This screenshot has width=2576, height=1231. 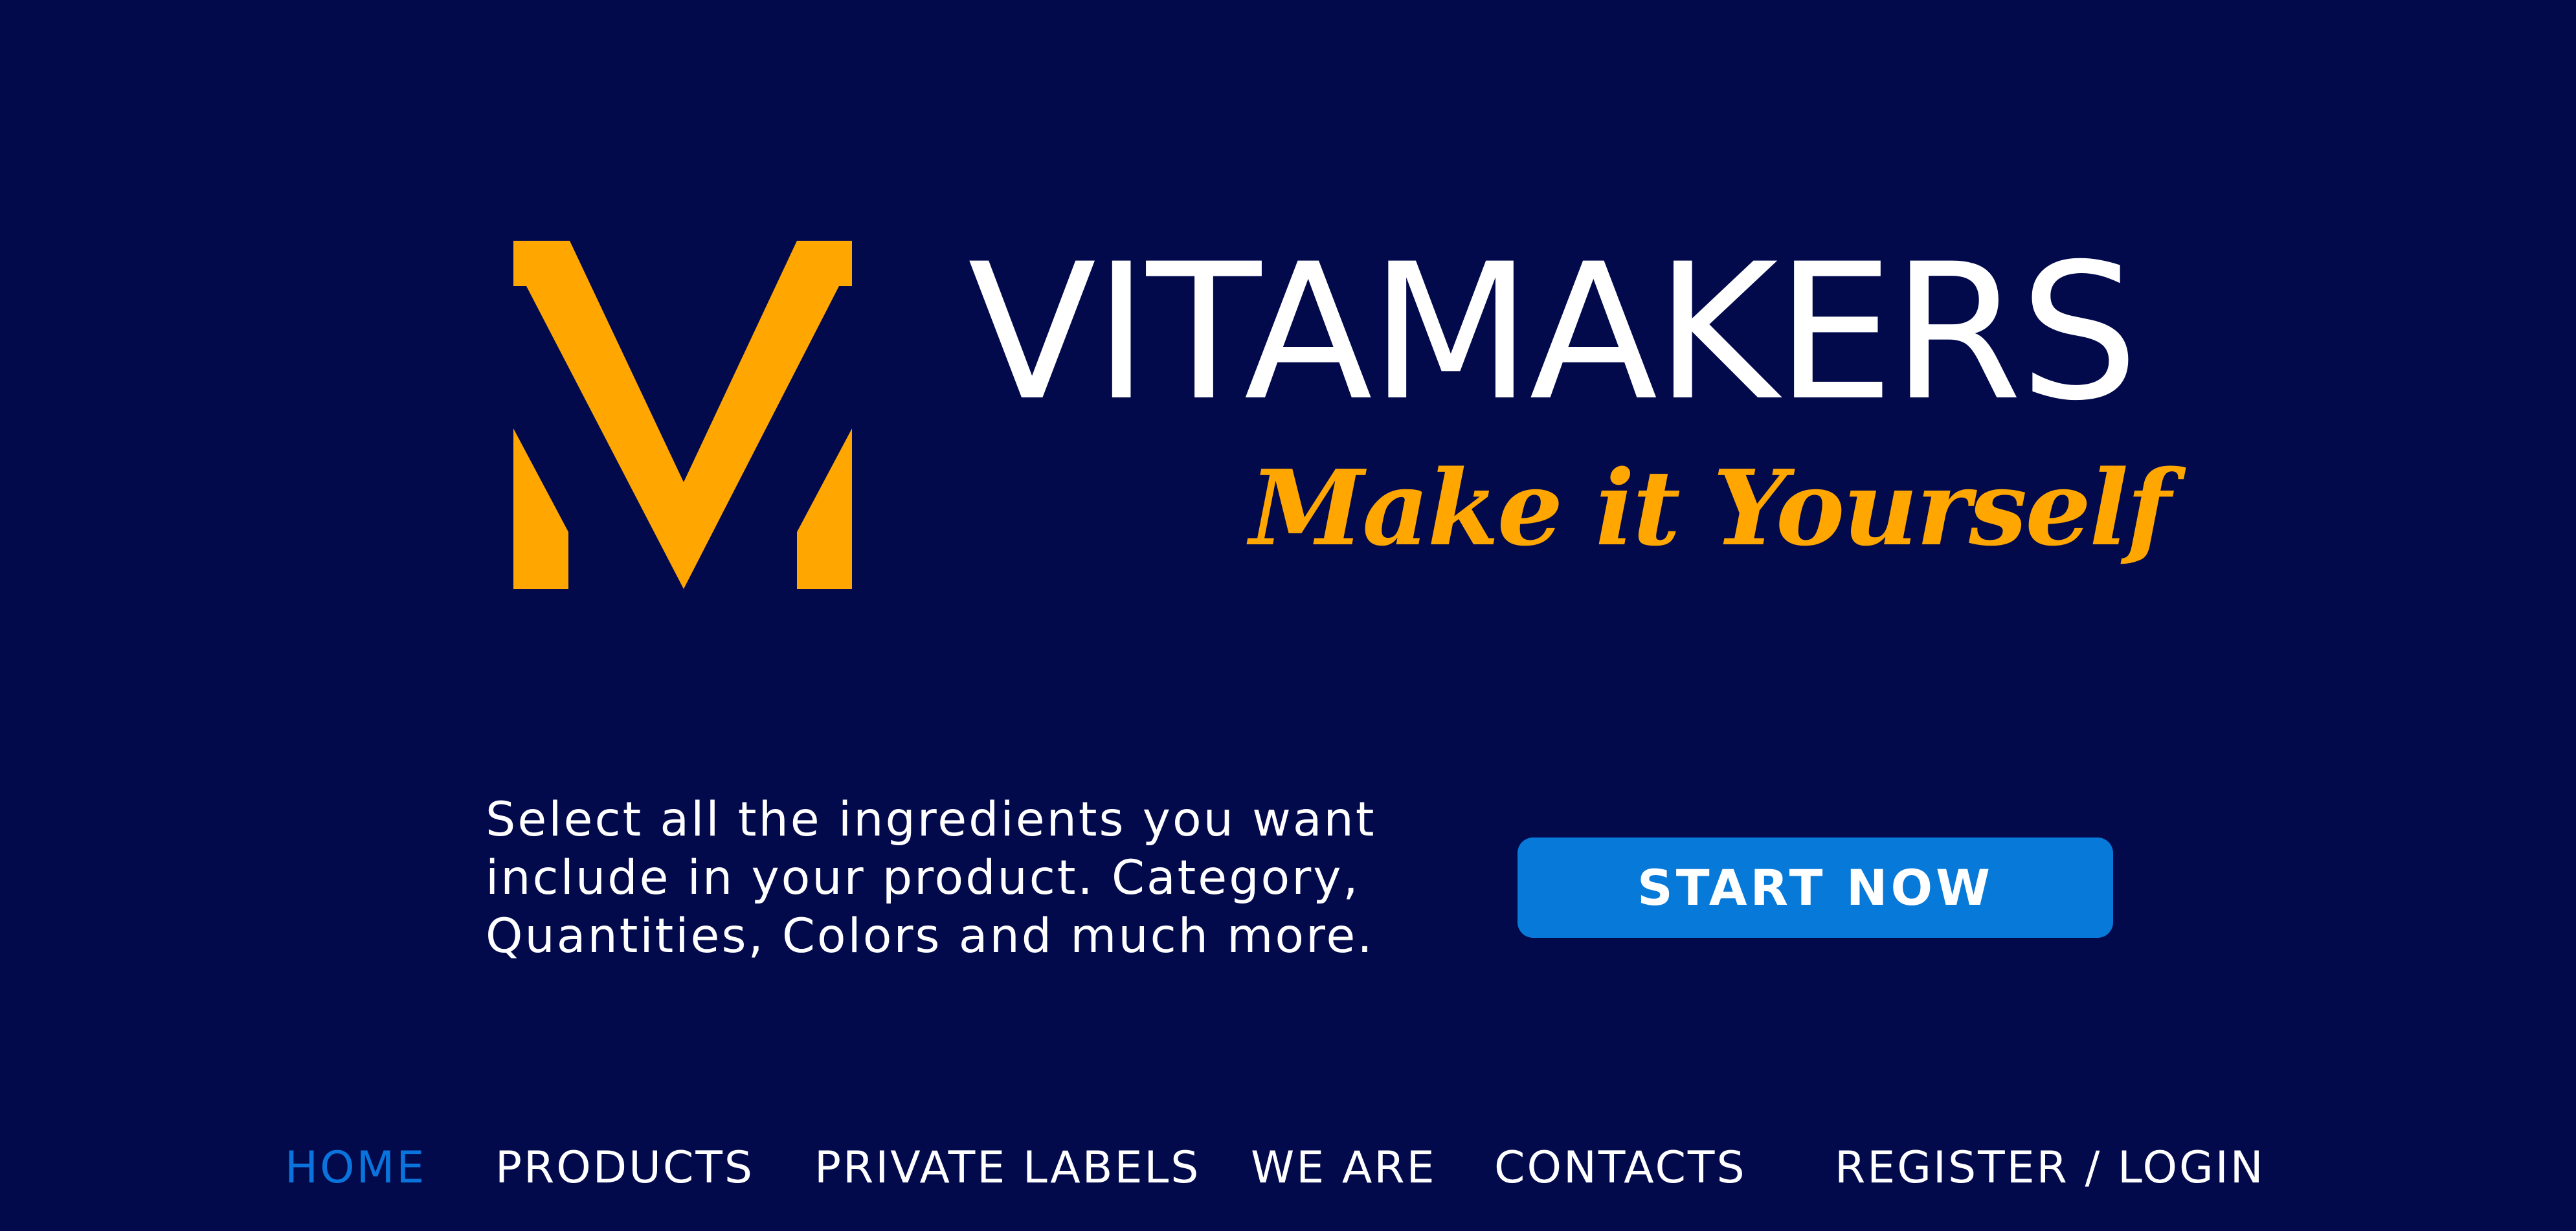 I want to click on intro-line: Quantities, Colors and much more., so click(x=930, y=936).